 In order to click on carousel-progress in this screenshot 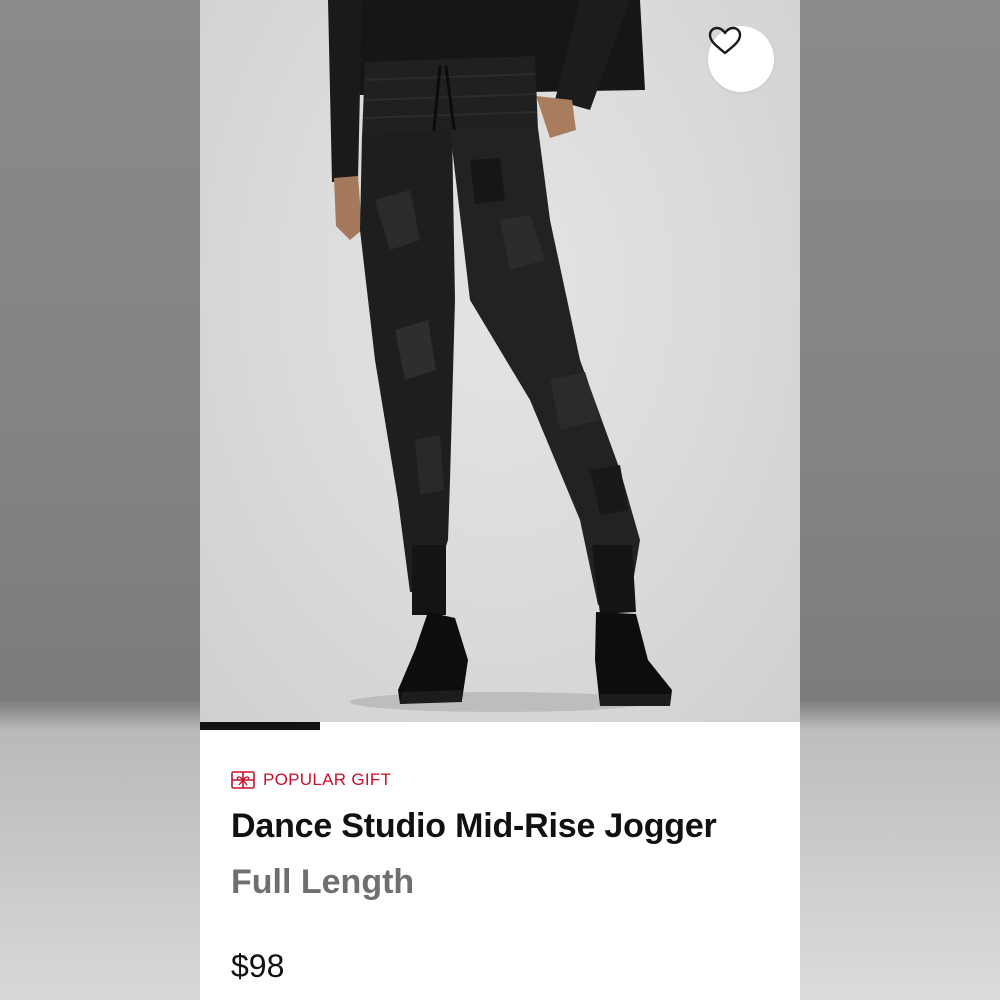, I will do `click(500, 726)`.